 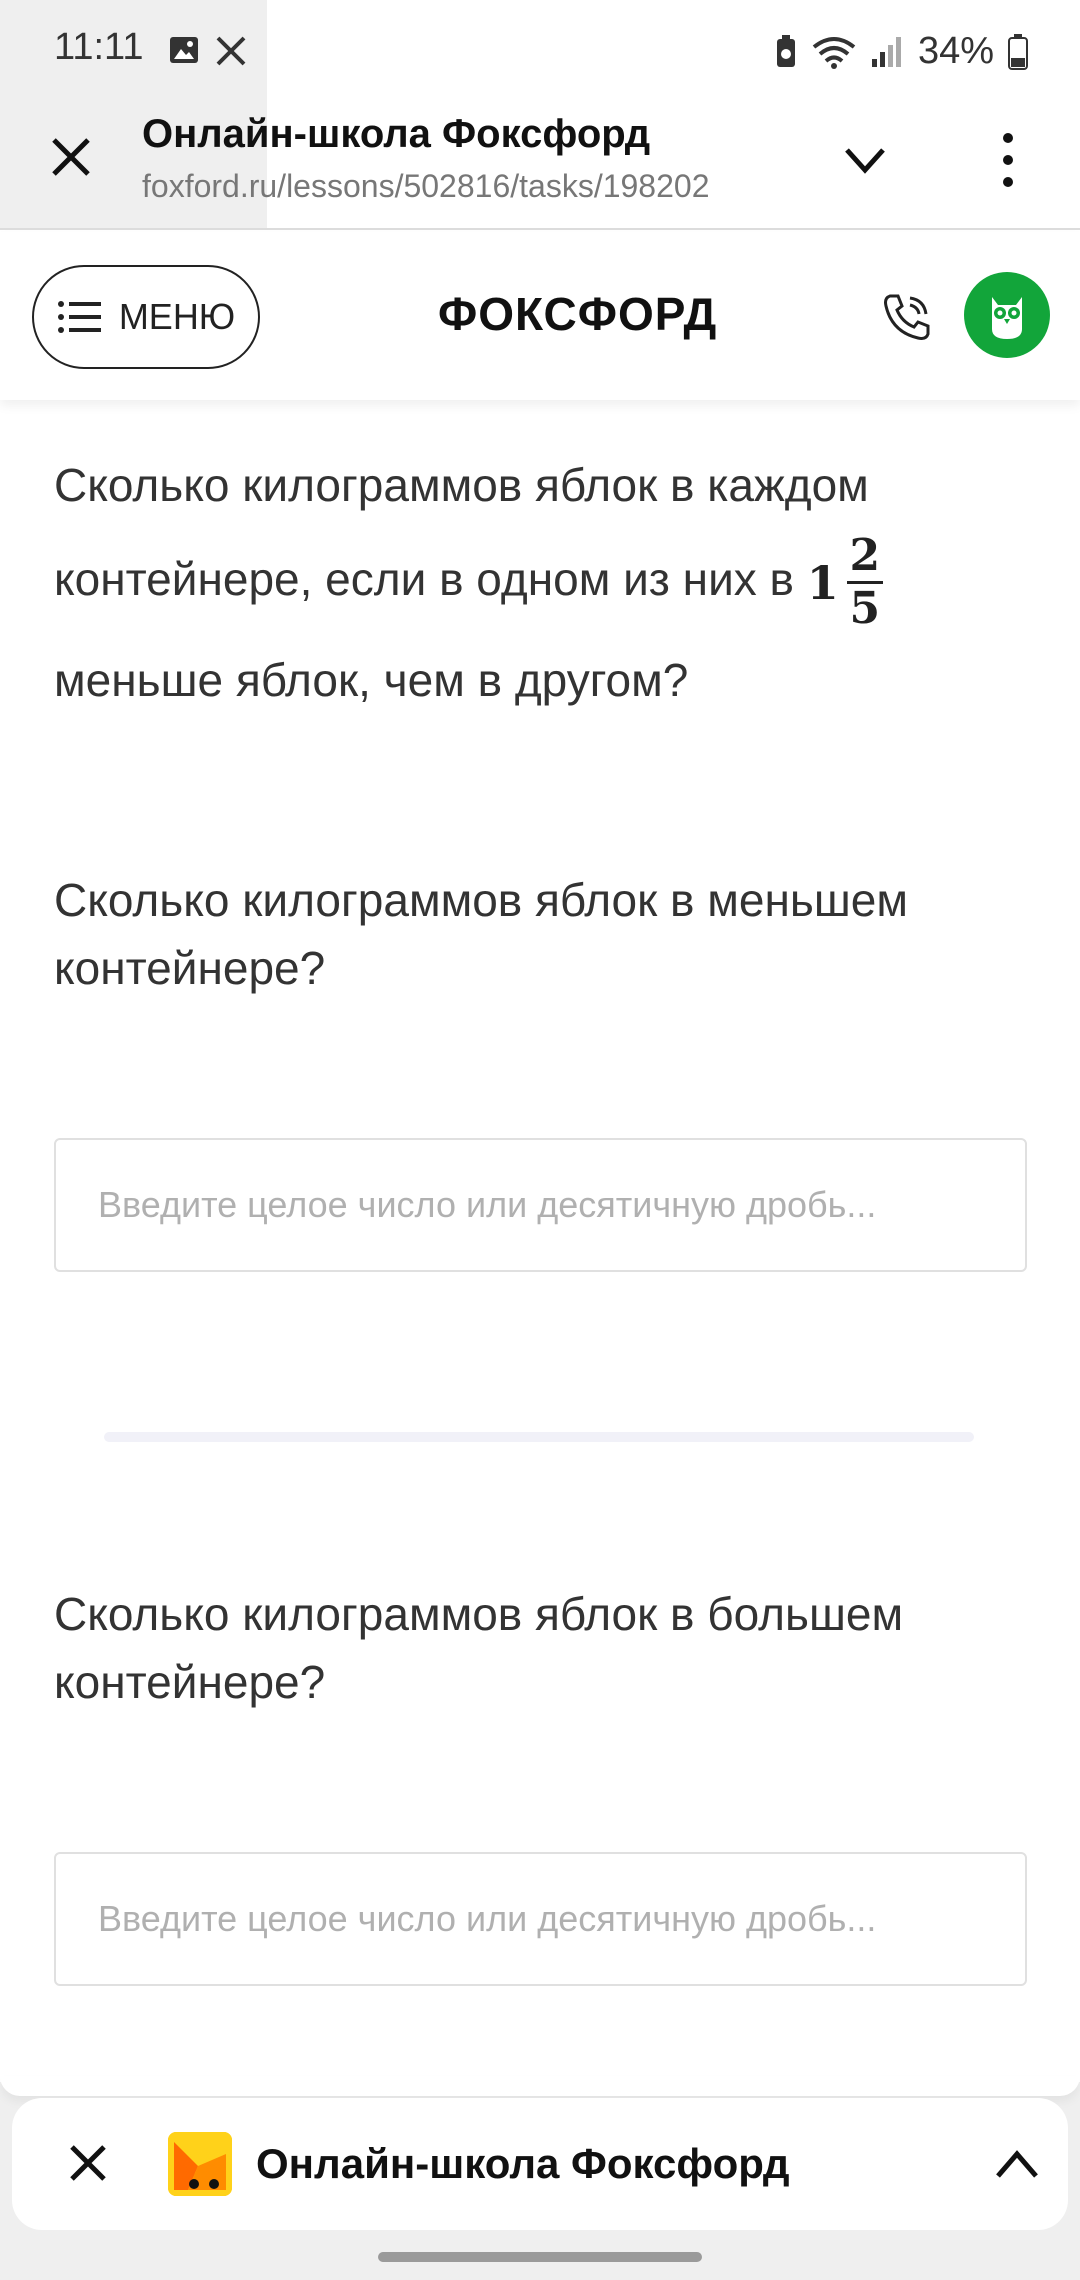 I want to click on owl-icon, so click(x=1007, y=318).